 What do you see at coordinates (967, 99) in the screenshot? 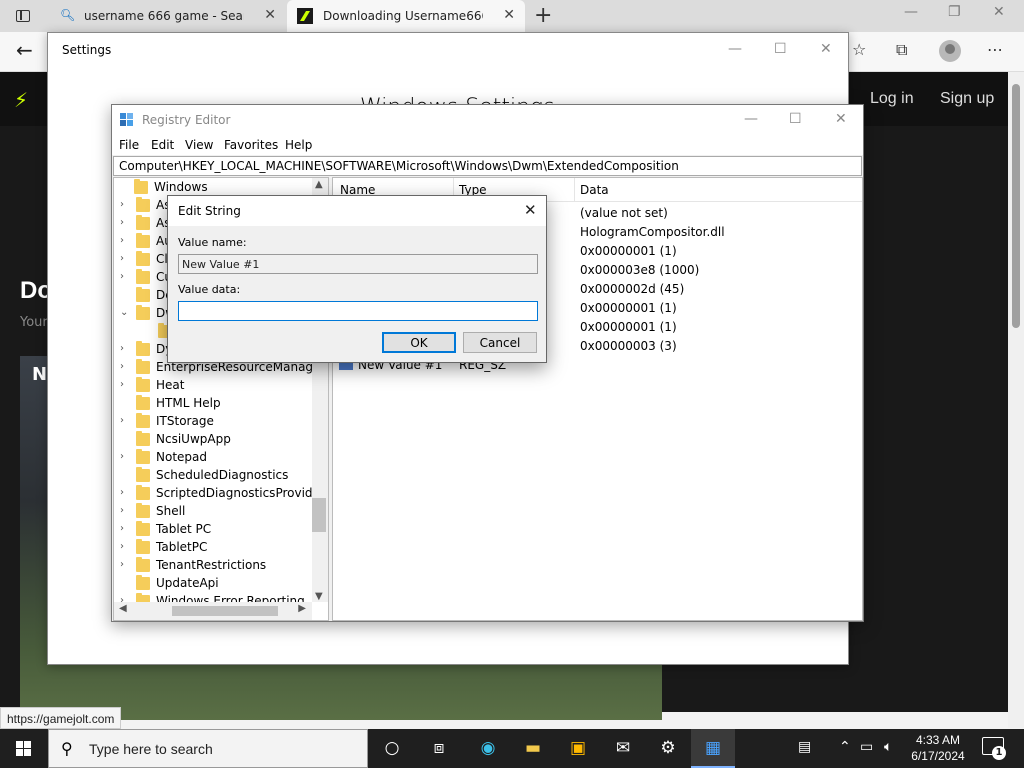
I see `signup-link: Sign up` at bounding box center [967, 99].